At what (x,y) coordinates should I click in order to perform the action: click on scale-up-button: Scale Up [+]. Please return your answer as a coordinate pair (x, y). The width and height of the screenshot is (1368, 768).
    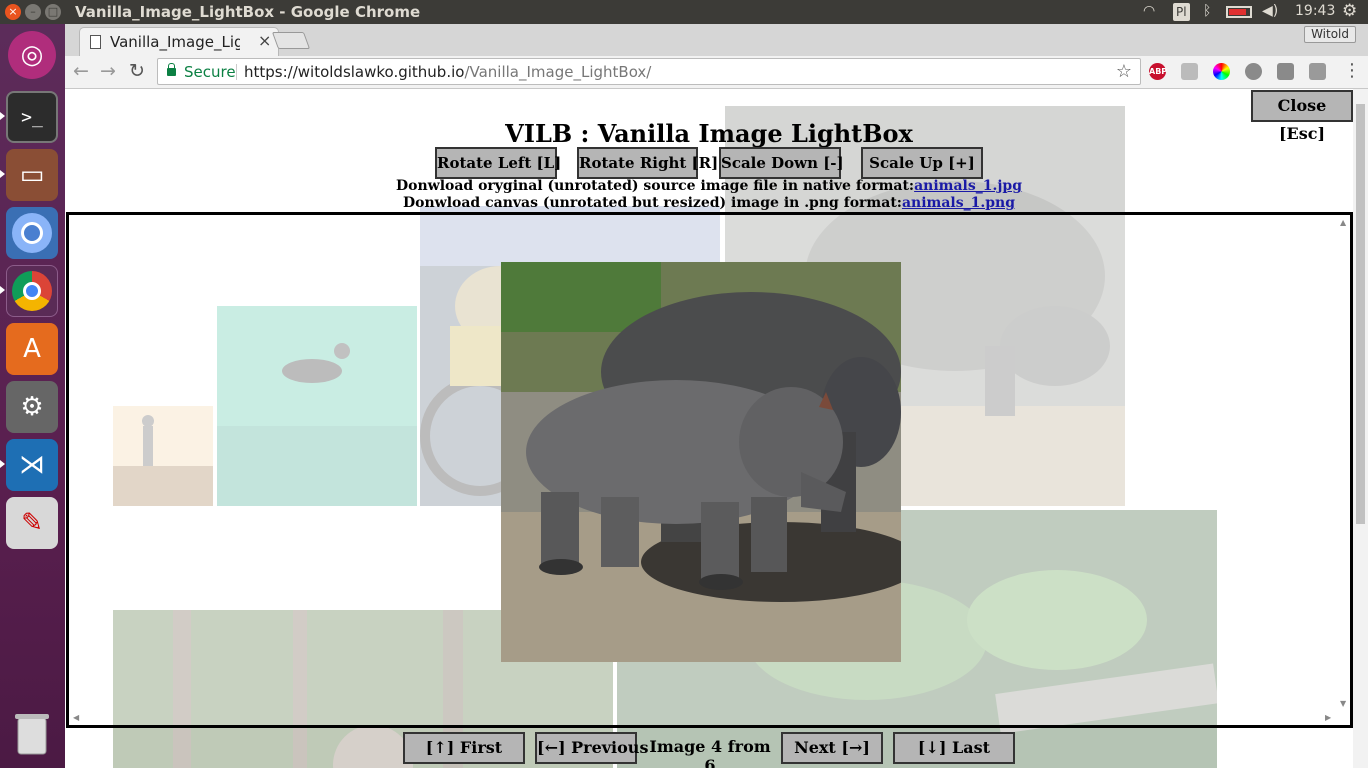
    Looking at the image, I should click on (922, 163).